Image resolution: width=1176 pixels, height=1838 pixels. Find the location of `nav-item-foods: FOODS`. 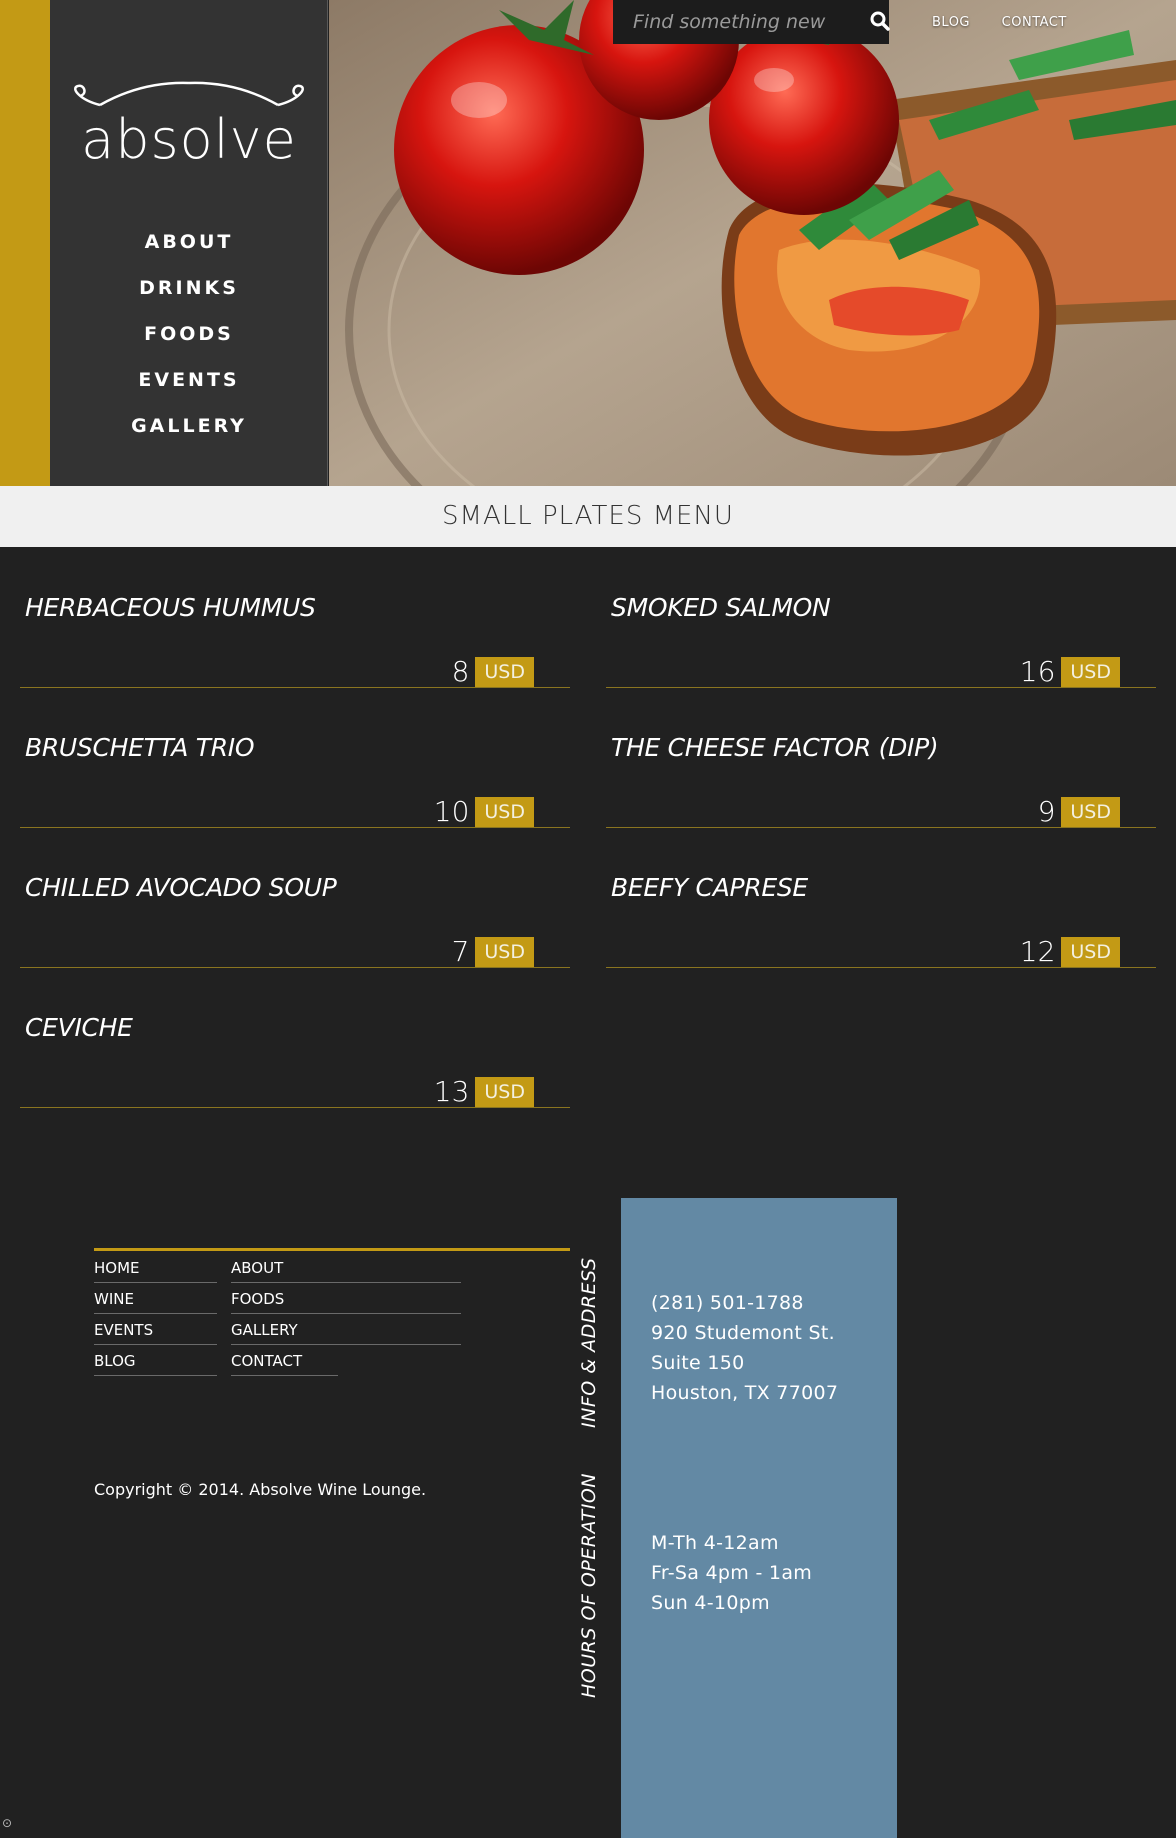

nav-item-foods: FOODS is located at coordinates (189, 340).